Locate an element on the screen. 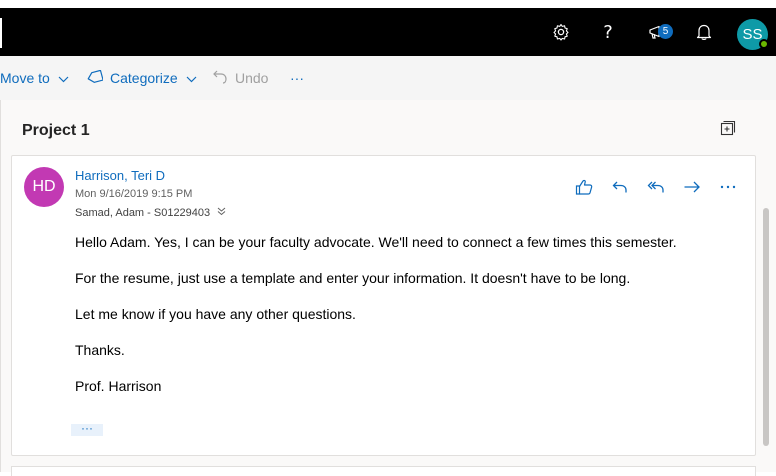 Image resolution: width=776 pixels, height=476 pixels. conversation-subject: Project 1 is located at coordinates (56, 130).